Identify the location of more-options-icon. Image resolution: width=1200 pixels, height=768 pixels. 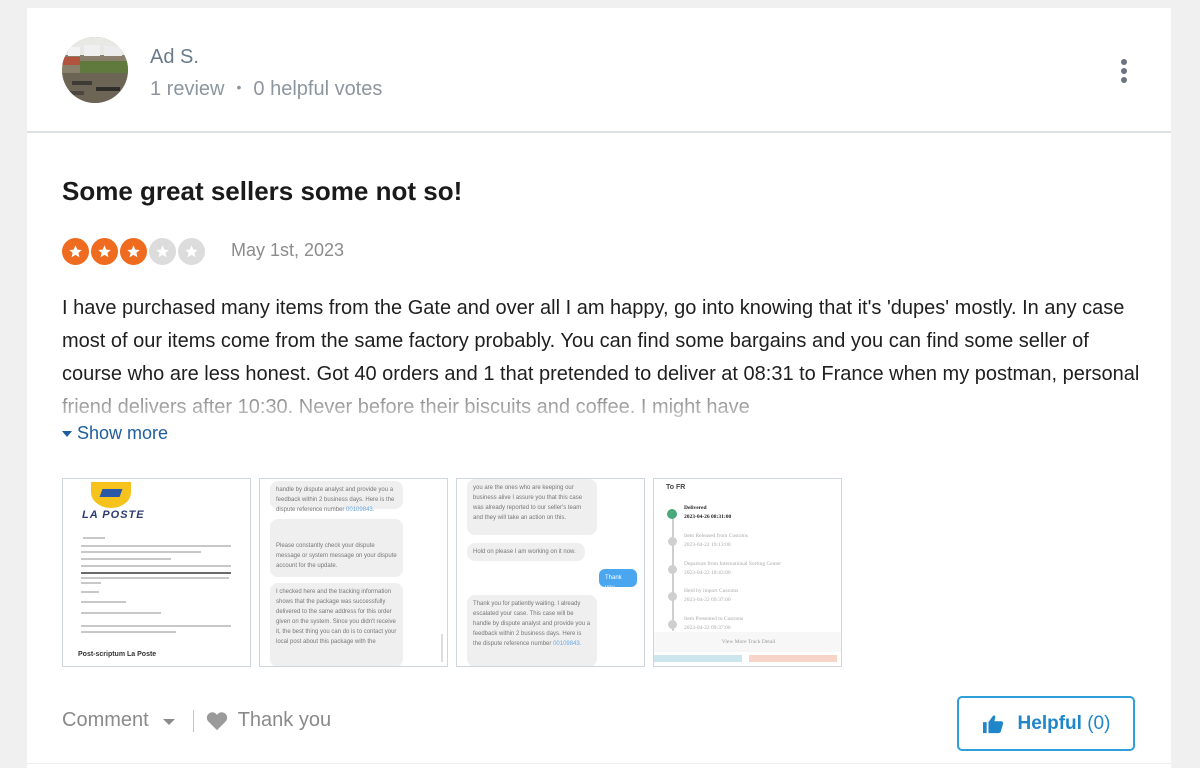
(1124, 71).